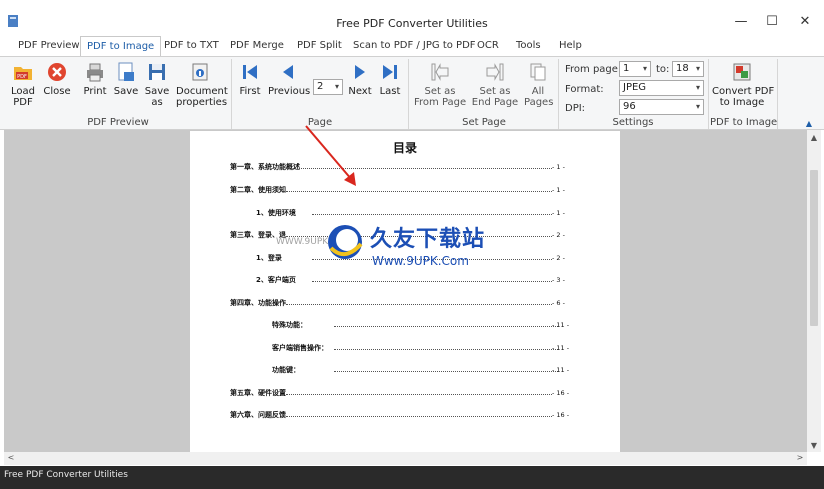 The width and height of the screenshot is (824, 489). What do you see at coordinates (49, 47) in the screenshot?
I see `tab-pdf-preview: PDF Preview` at bounding box center [49, 47].